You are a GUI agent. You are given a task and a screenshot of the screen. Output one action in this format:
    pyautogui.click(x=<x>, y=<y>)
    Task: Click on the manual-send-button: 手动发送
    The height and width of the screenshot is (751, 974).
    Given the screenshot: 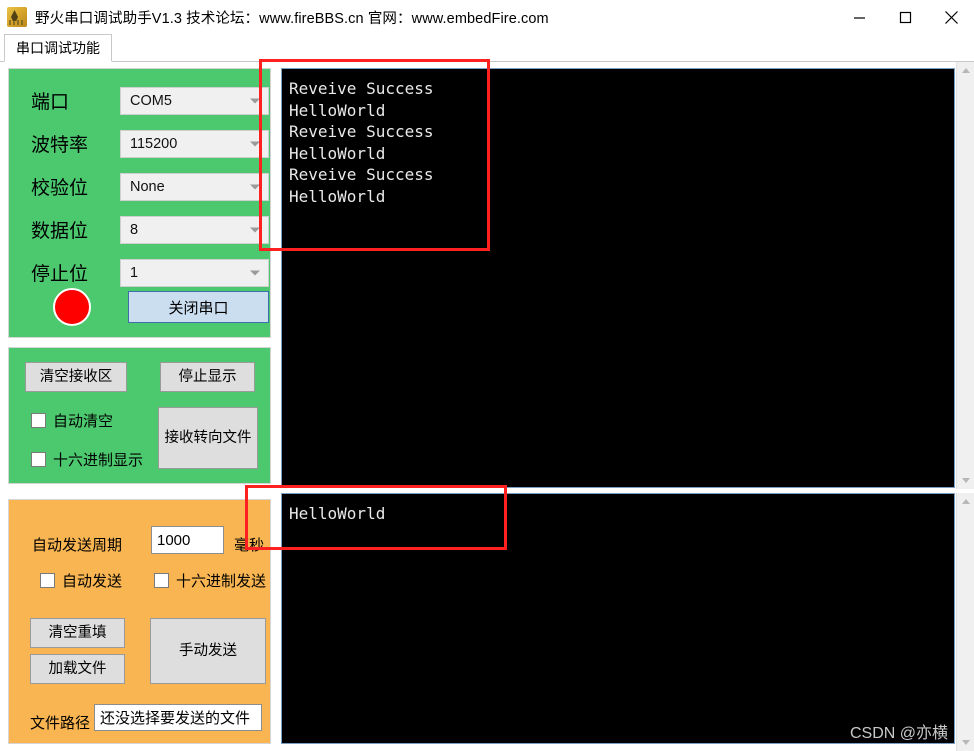 What is the action you would take?
    pyautogui.click(x=208, y=651)
    